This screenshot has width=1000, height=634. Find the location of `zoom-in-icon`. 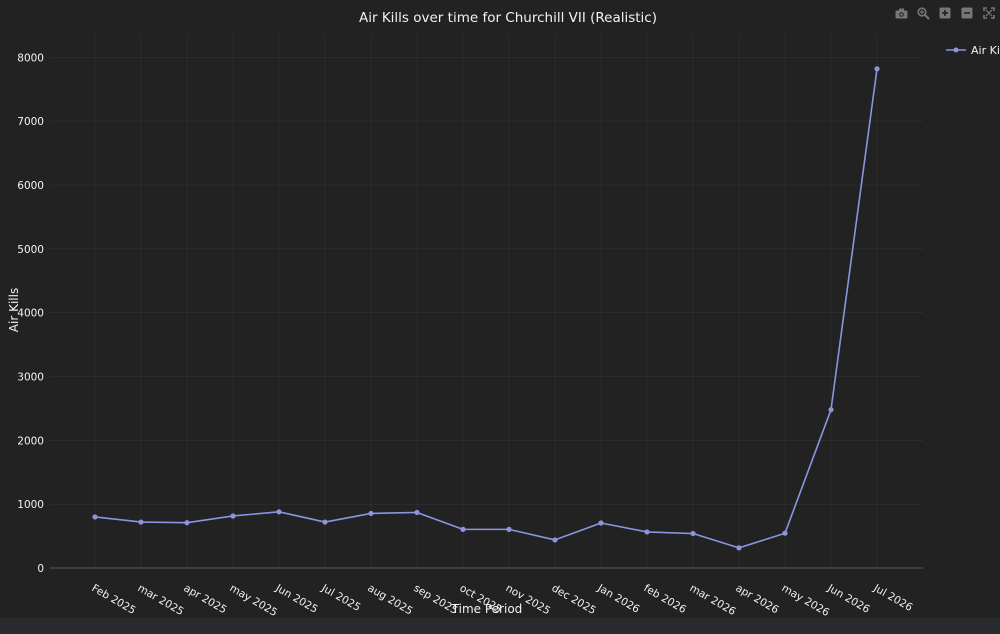

zoom-in-icon is located at coordinates (945, 13).